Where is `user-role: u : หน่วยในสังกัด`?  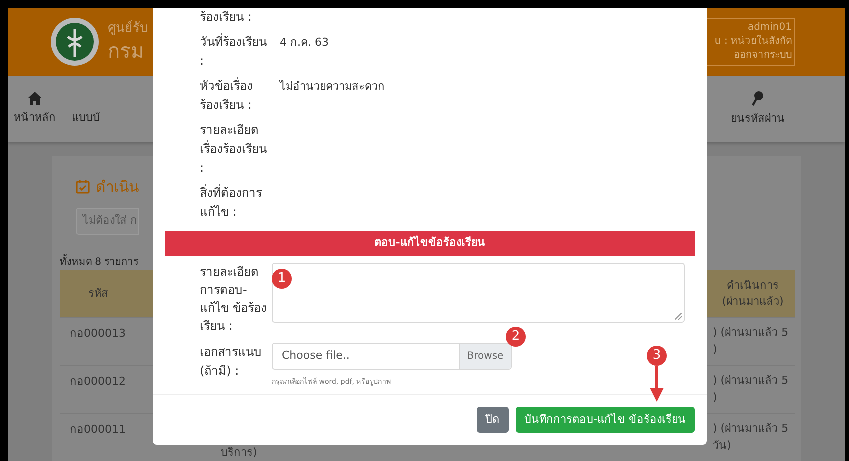
user-role: u : หน่วยในสังกัด is located at coordinates (753, 42).